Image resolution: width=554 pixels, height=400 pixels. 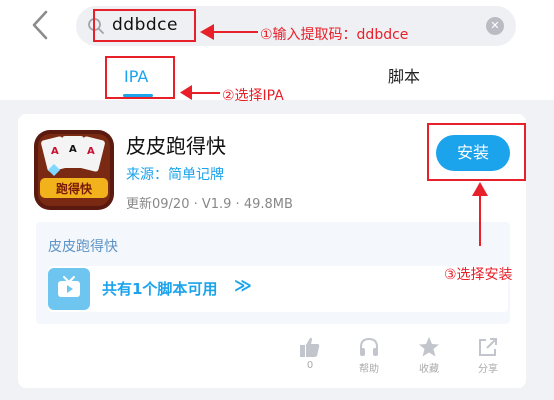 I want to click on script-available-row: 共有1个脚本可用 ≫, so click(x=278, y=289).